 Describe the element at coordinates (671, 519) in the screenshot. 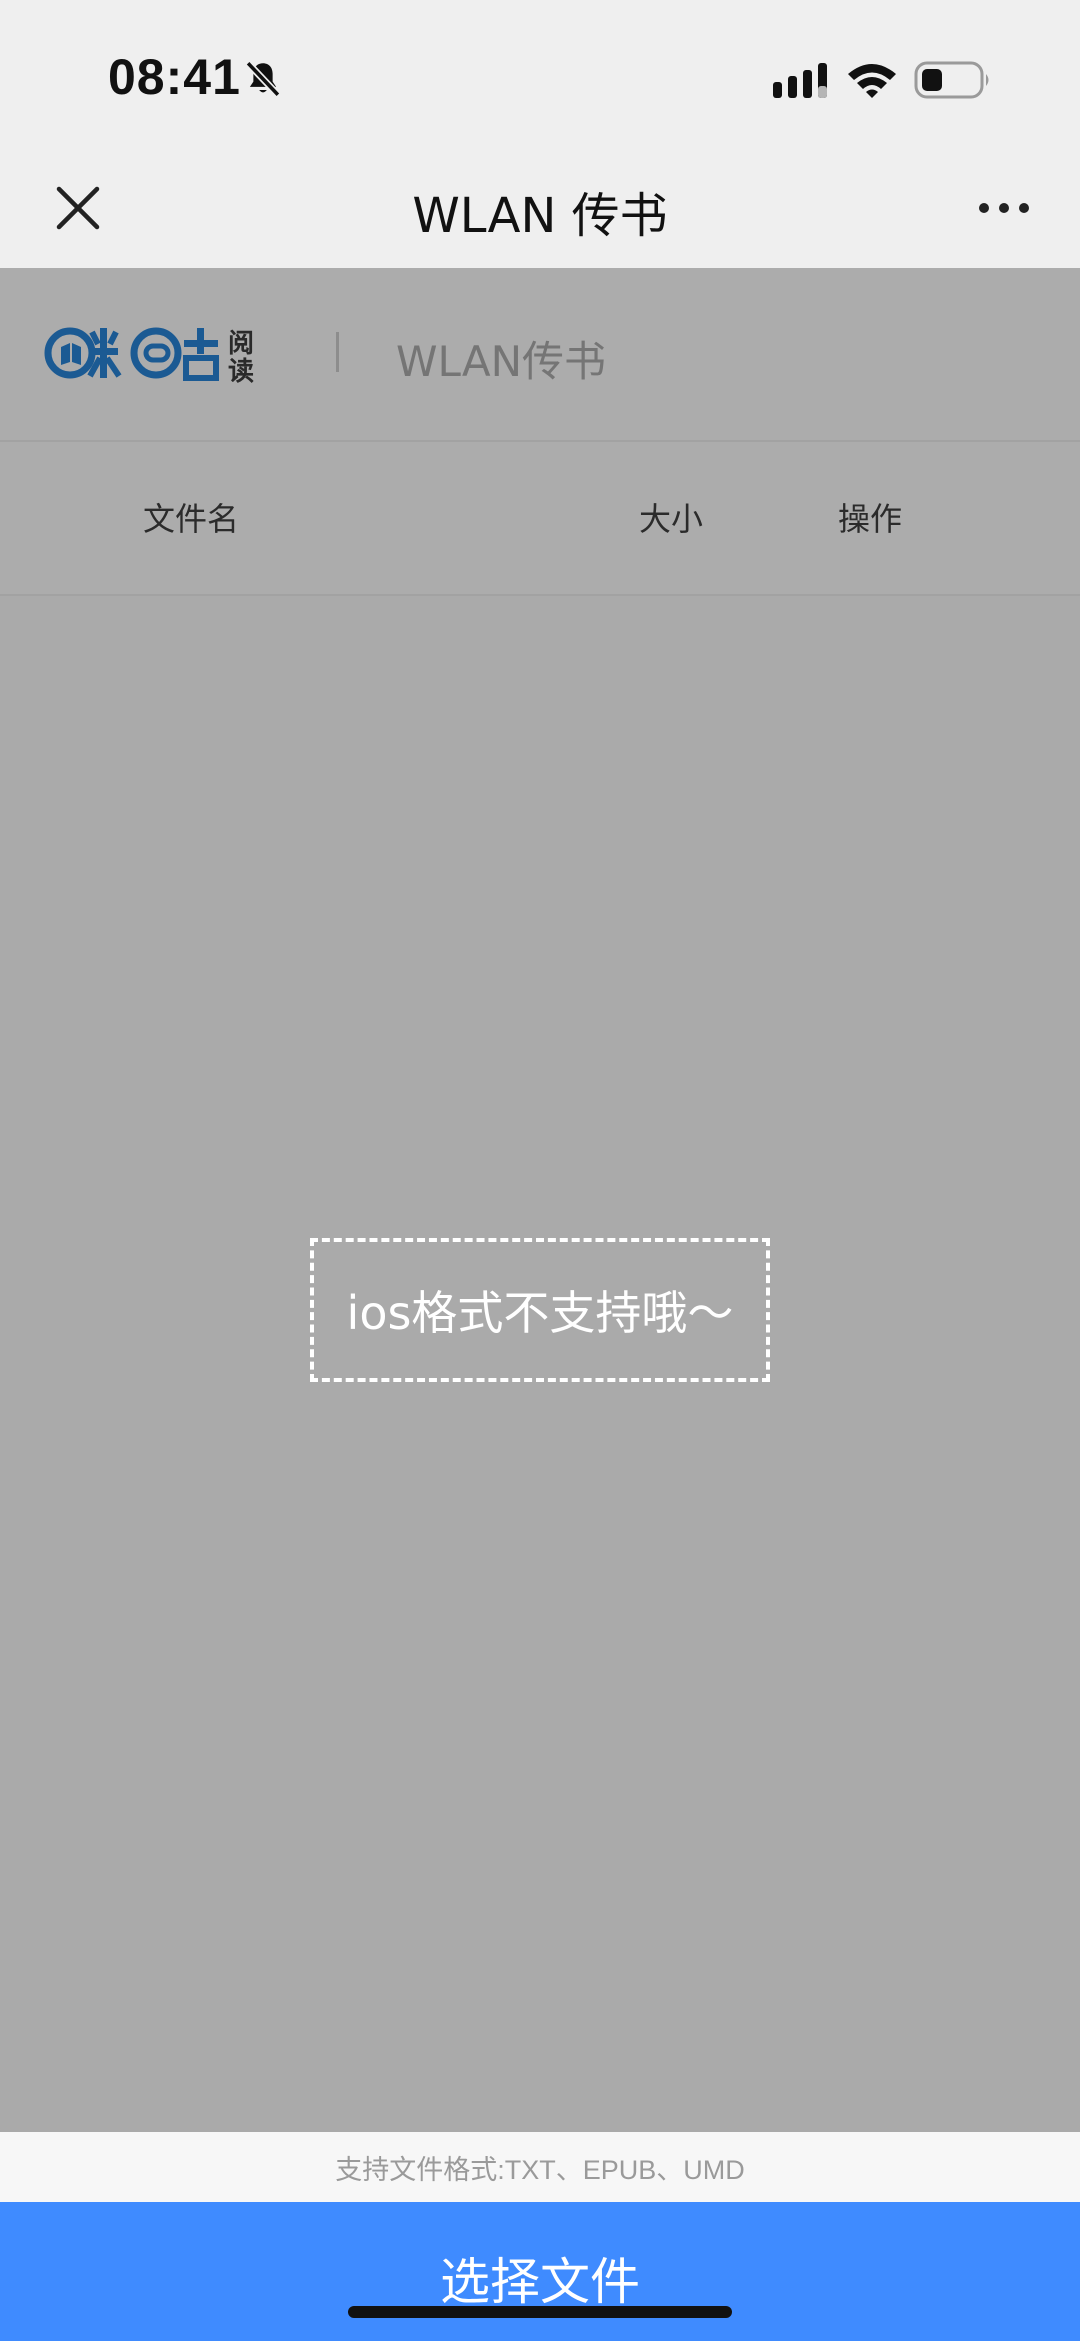

I see `column-size: 大小` at that location.